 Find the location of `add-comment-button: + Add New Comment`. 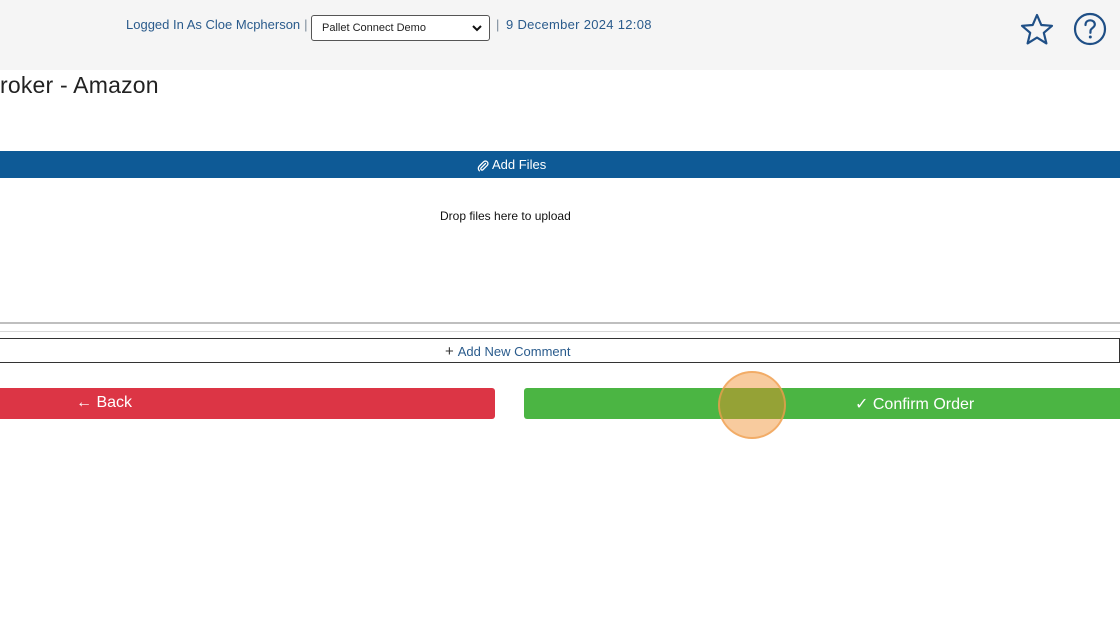

add-comment-button: + Add New Comment is located at coordinates (560, 350).